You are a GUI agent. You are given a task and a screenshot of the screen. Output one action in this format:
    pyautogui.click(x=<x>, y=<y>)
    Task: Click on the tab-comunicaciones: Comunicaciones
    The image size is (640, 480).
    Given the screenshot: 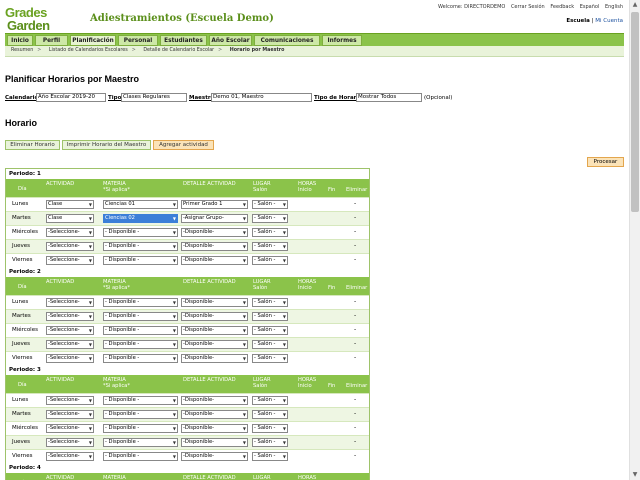 What is the action you would take?
    pyautogui.click(x=287, y=40)
    